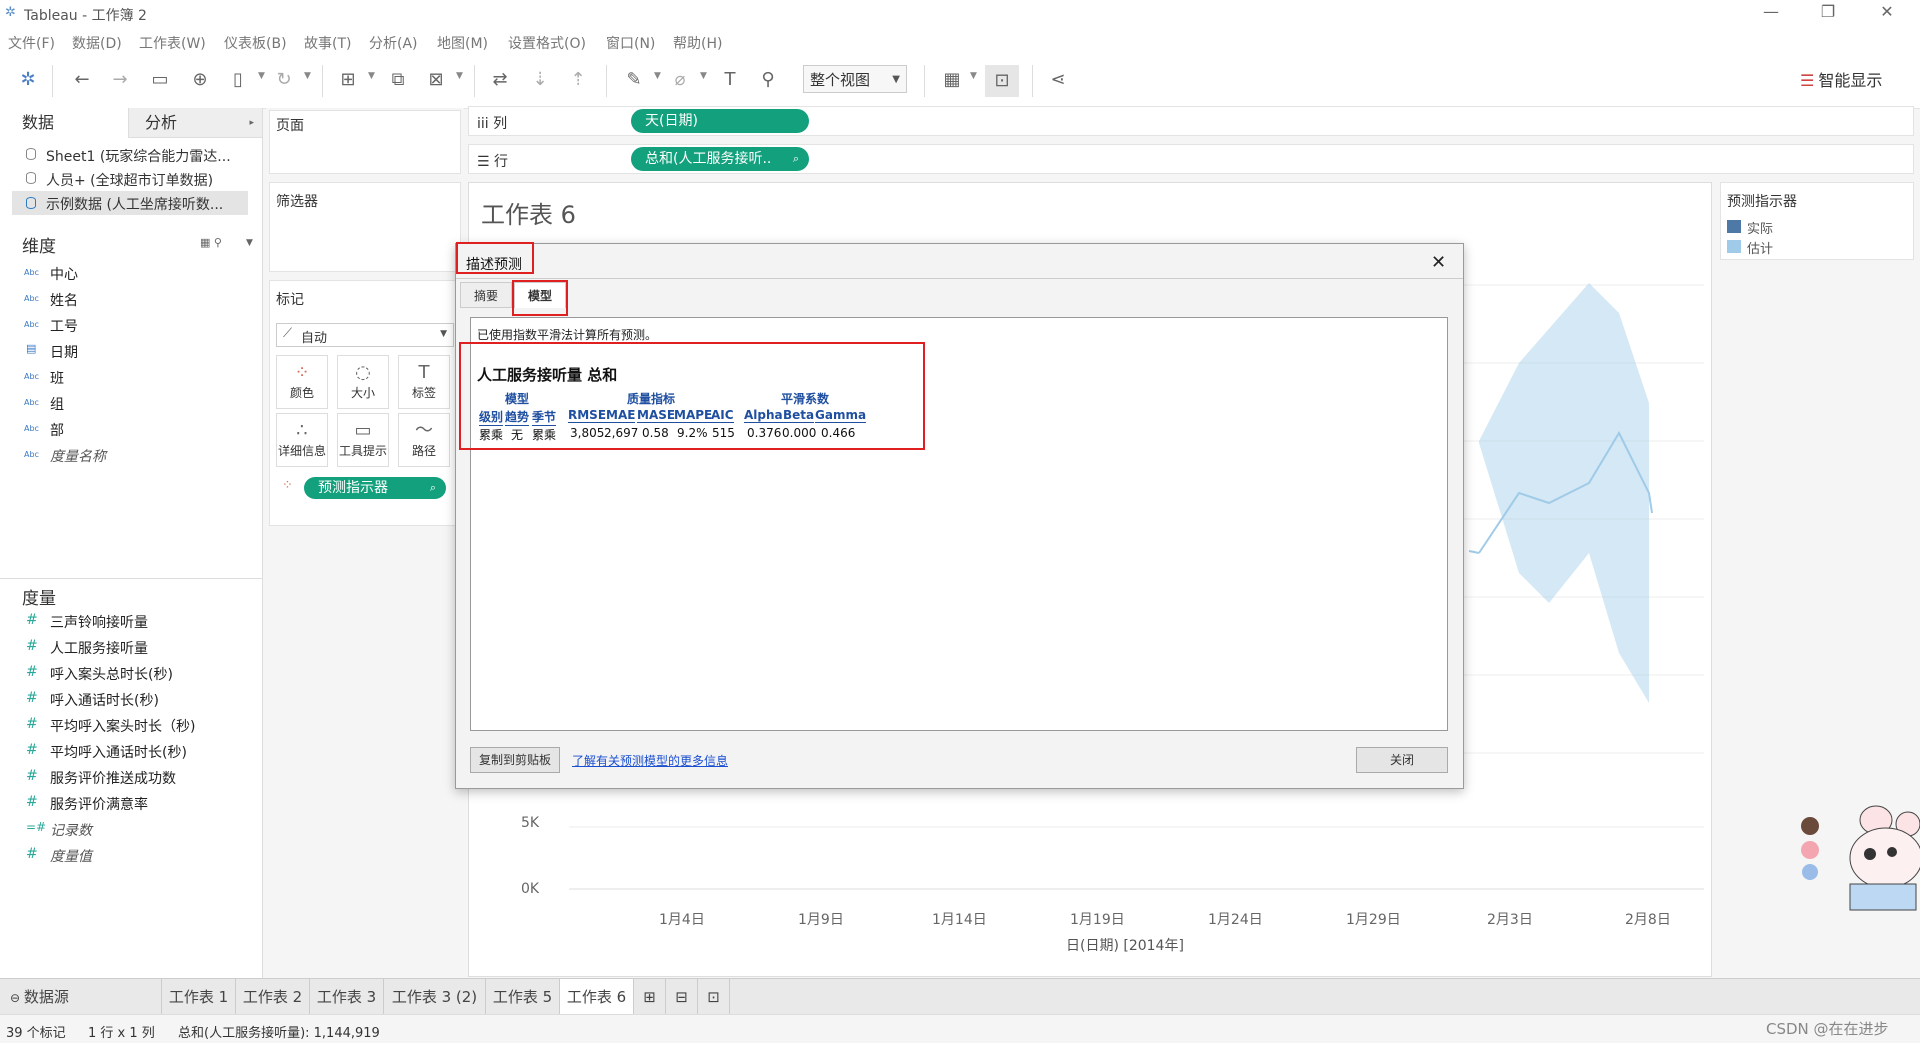 The image size is (1920, 1043). What do you see at coordinates (500, 80) in the screenshot?
I see `swap-rows-columns-icon: ⇄` at bounding box center [500, 80].